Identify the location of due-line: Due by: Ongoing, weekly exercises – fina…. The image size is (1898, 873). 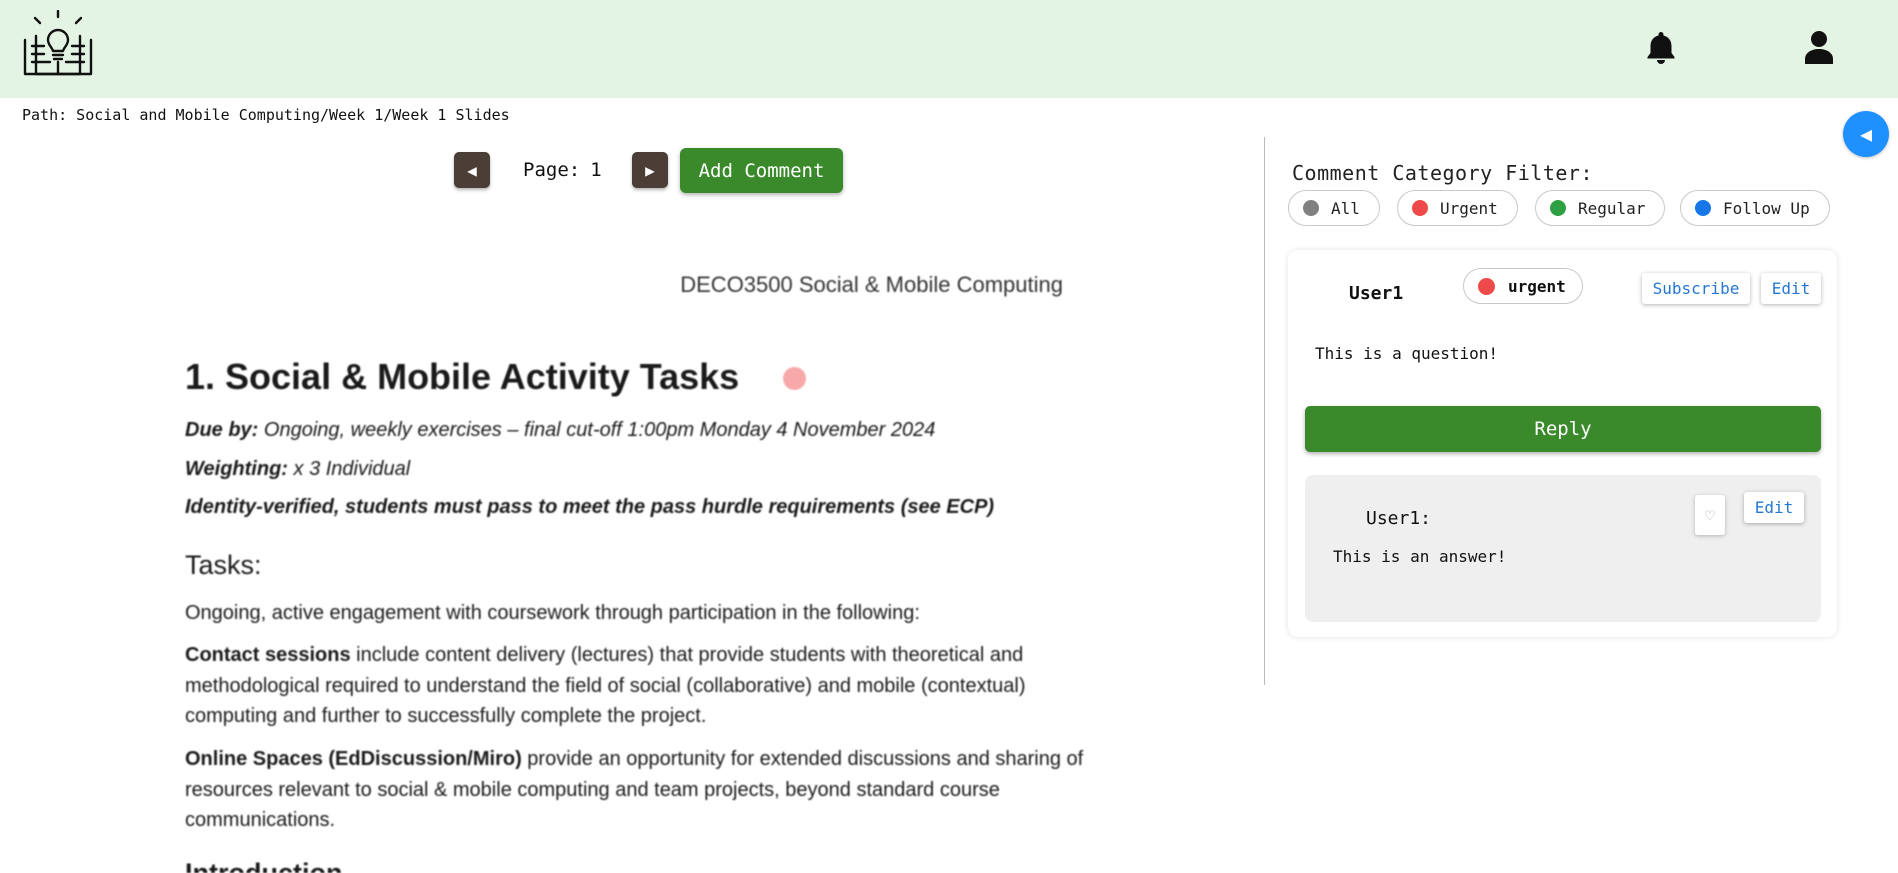
(560, 430).